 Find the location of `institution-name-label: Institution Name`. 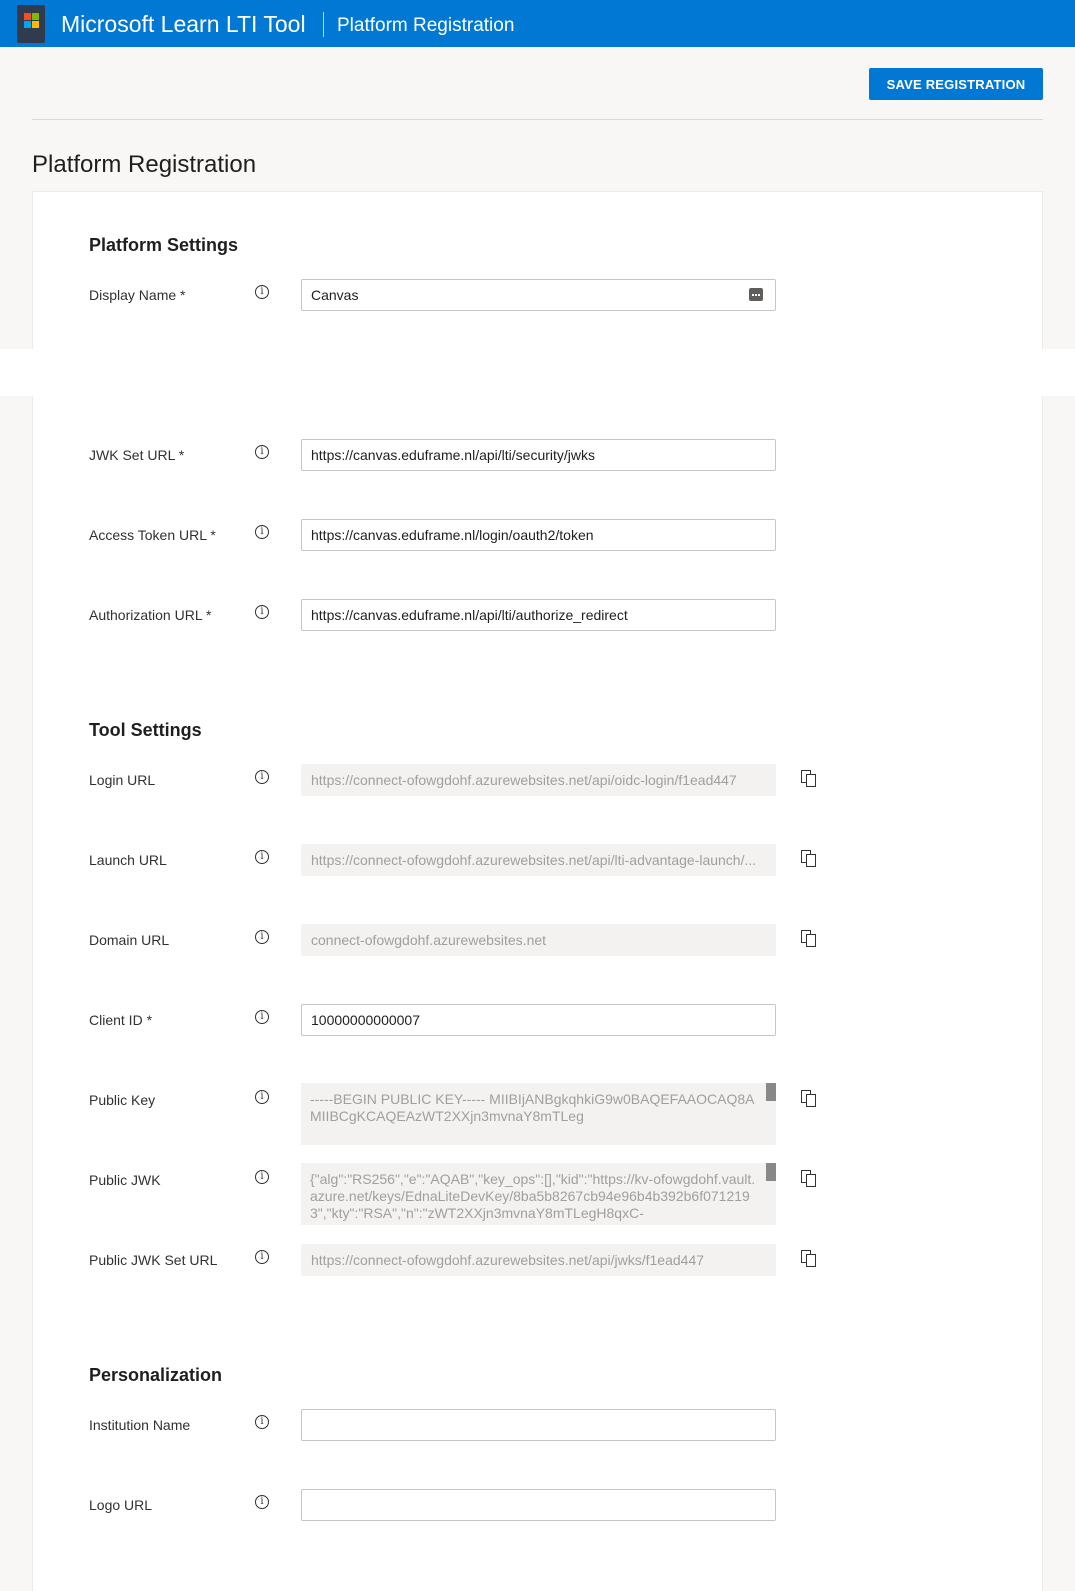

institution-name-label: Institution Name is located at coordinates (140, 1425).